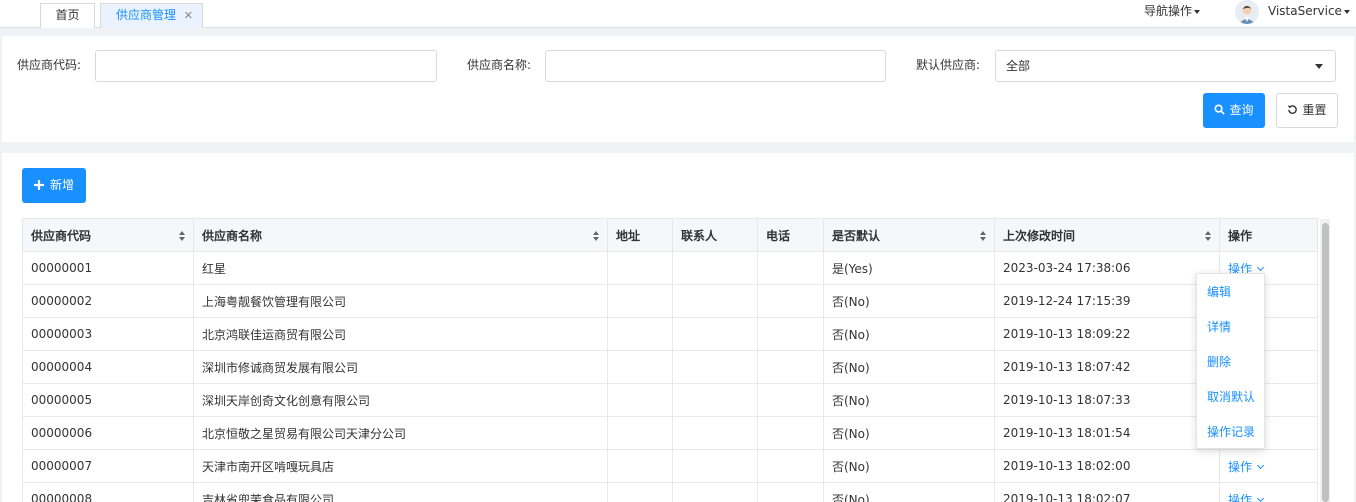 This screenshot has height=502, width=1356. Describe the element at coordinates (188, 15) in the screenshot. I see `tab-close-icon: ✕` at that location.